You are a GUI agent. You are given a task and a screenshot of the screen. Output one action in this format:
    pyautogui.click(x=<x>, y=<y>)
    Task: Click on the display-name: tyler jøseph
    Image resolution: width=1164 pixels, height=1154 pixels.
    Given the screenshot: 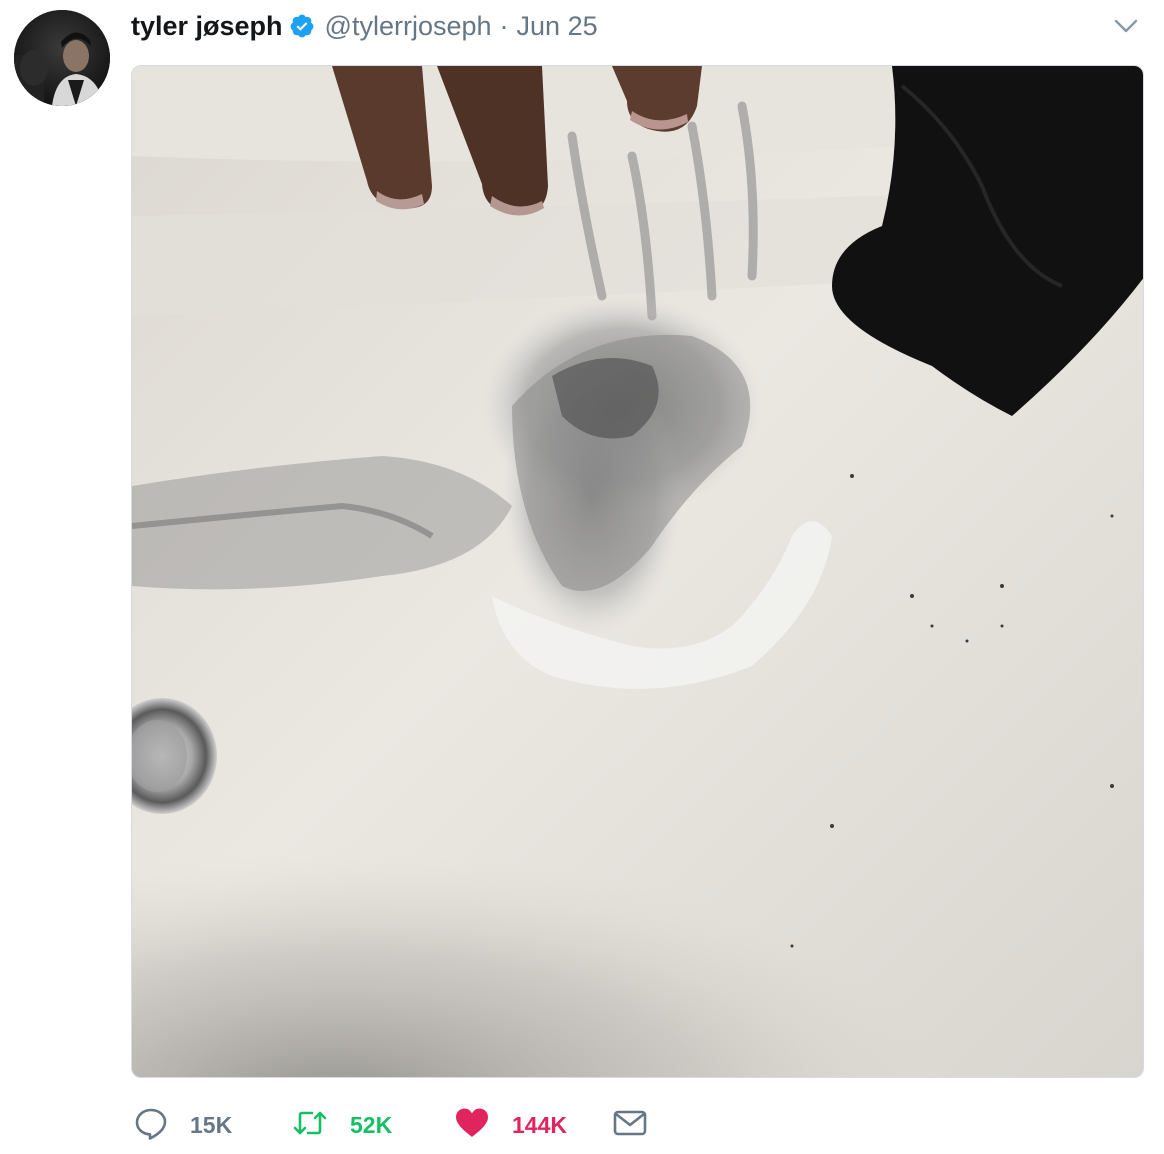 What is the action you would take?
    pyautogui.click(x=207, y=26)
    